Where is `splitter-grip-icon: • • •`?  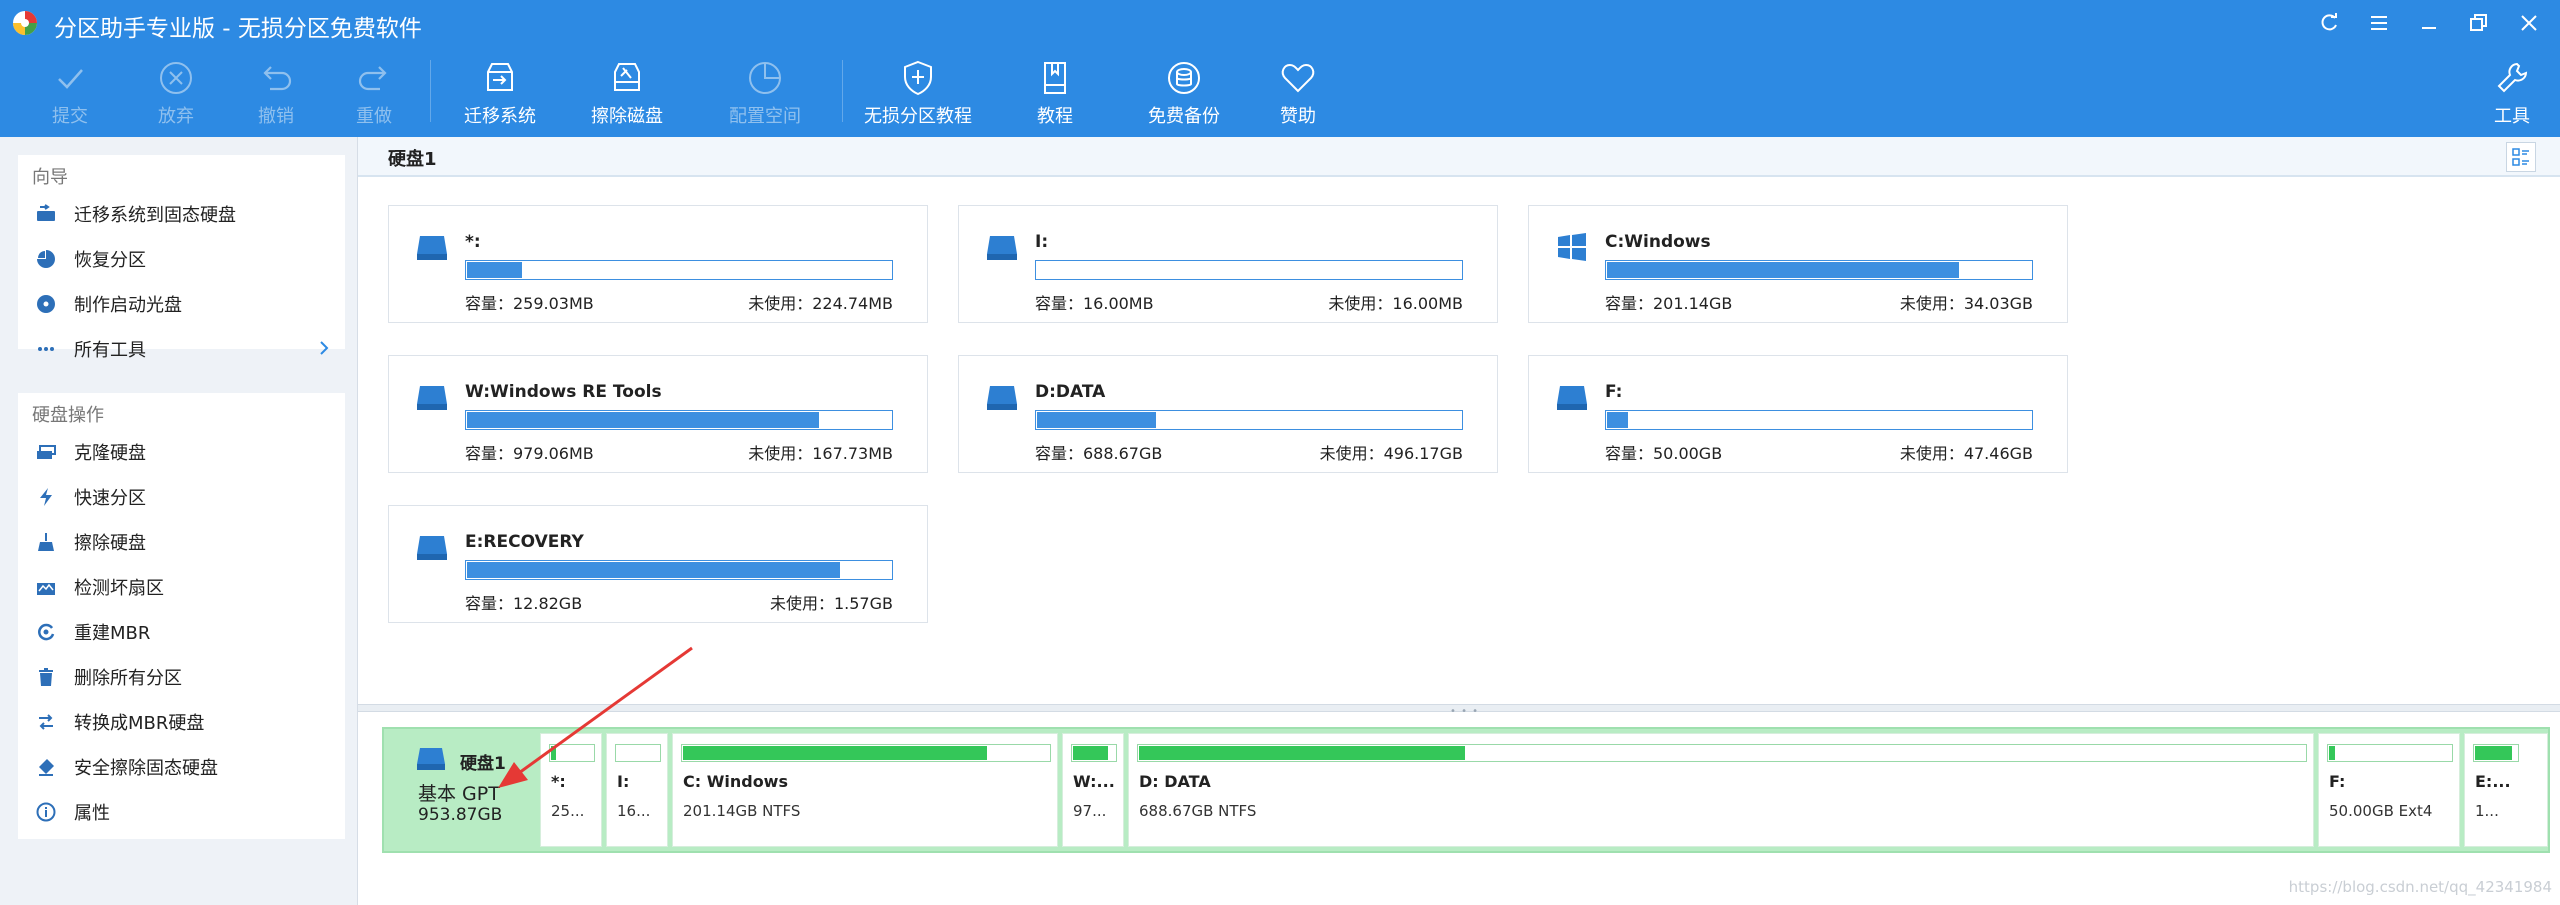 splitter-grip-icon: • • • is located at coordinates (1465, 711).